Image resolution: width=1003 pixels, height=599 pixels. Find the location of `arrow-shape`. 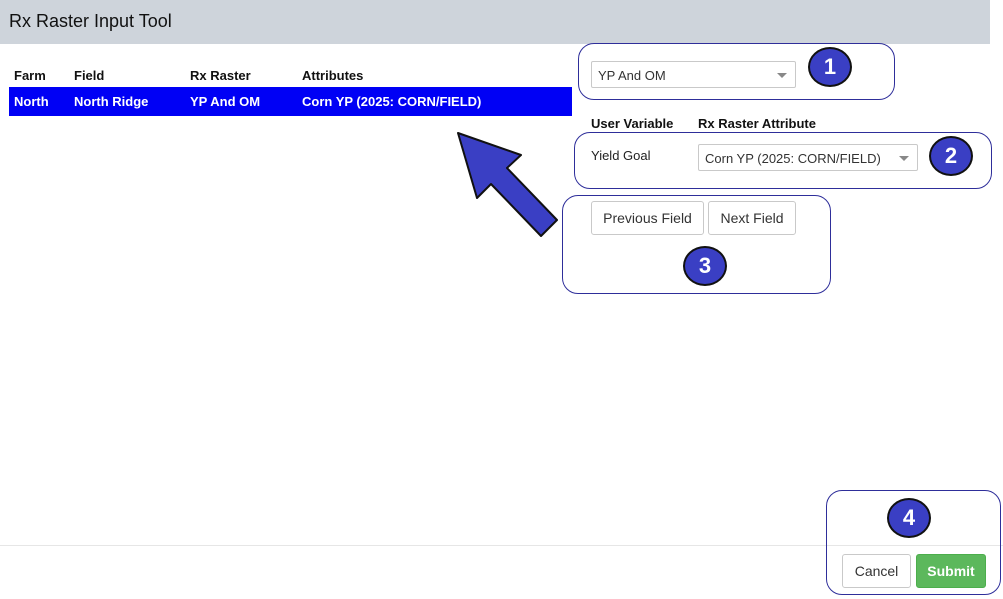

arrow-shape is located at coordinates (507, 184).